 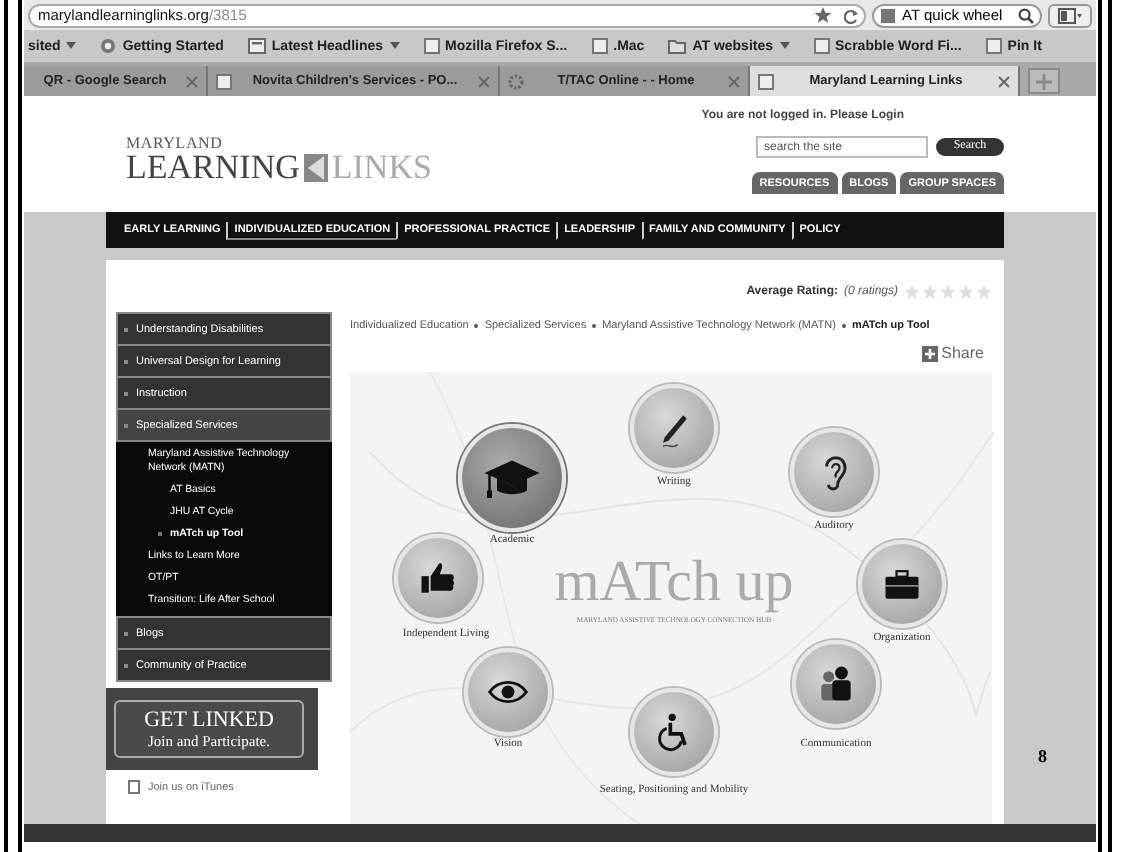 I want to click on hub-title: mATch up, so click(x=674, y=582).